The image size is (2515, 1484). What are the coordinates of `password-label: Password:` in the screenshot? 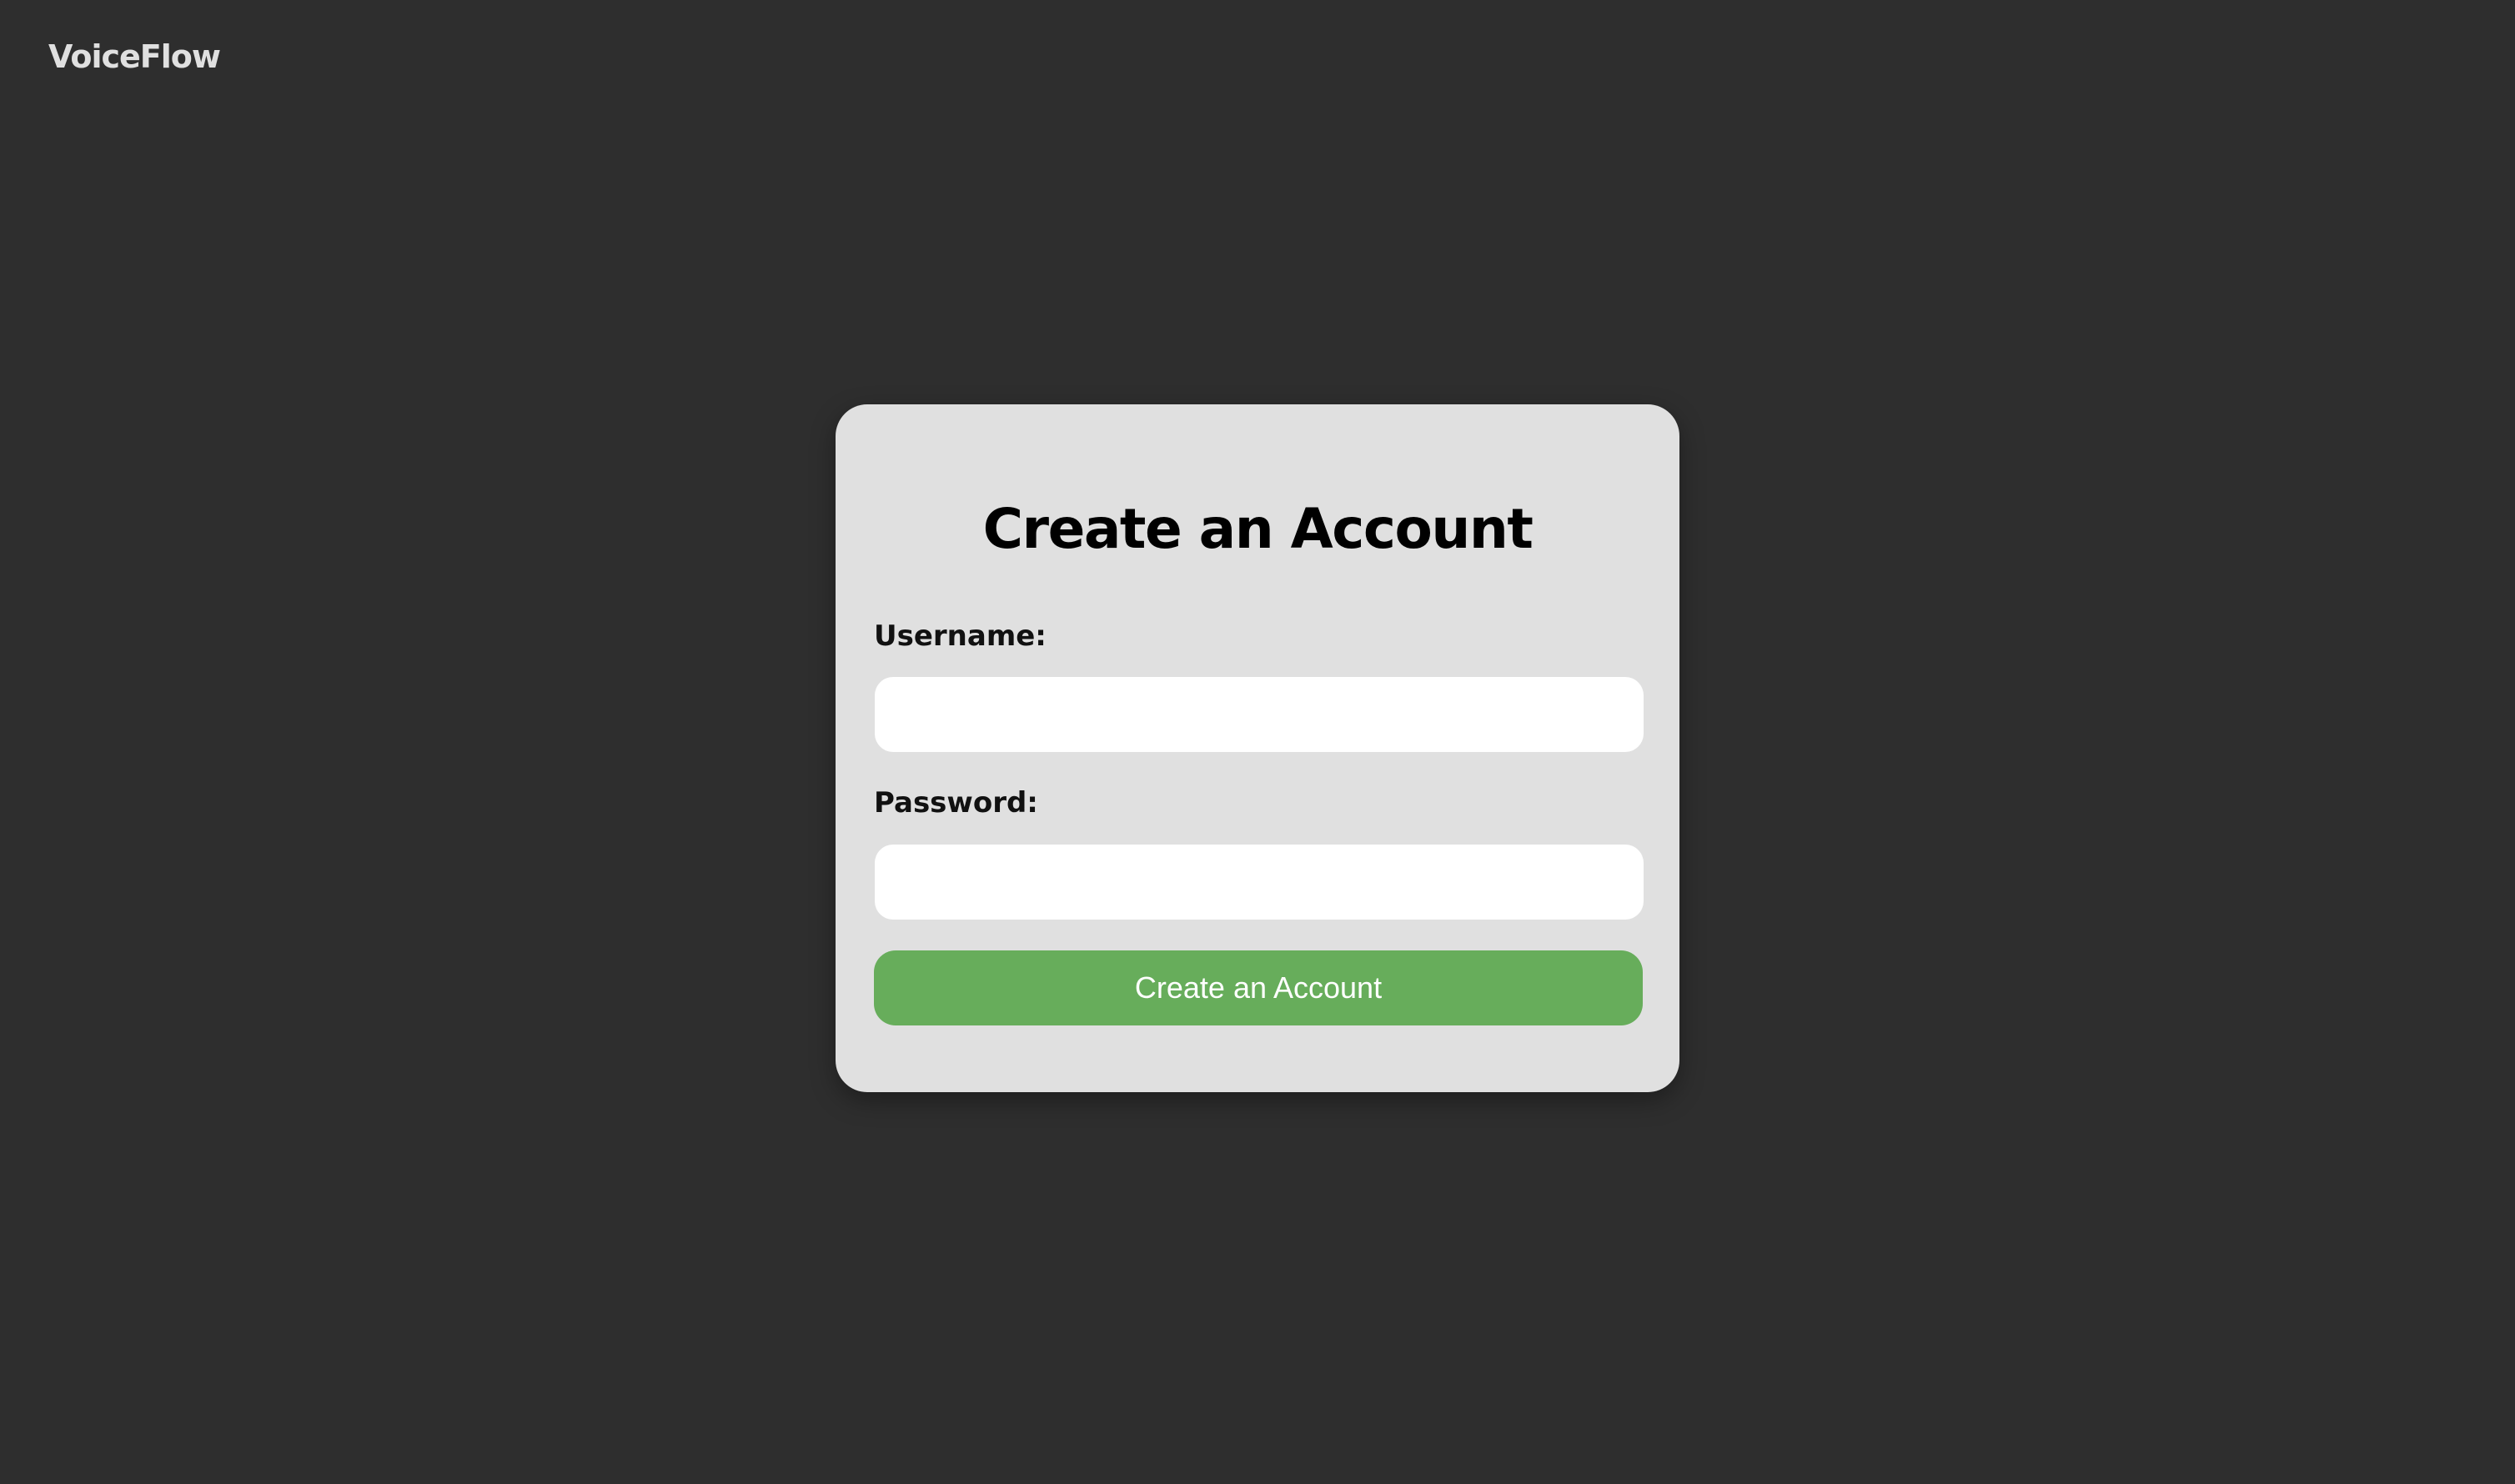 It's located at (956, 803).